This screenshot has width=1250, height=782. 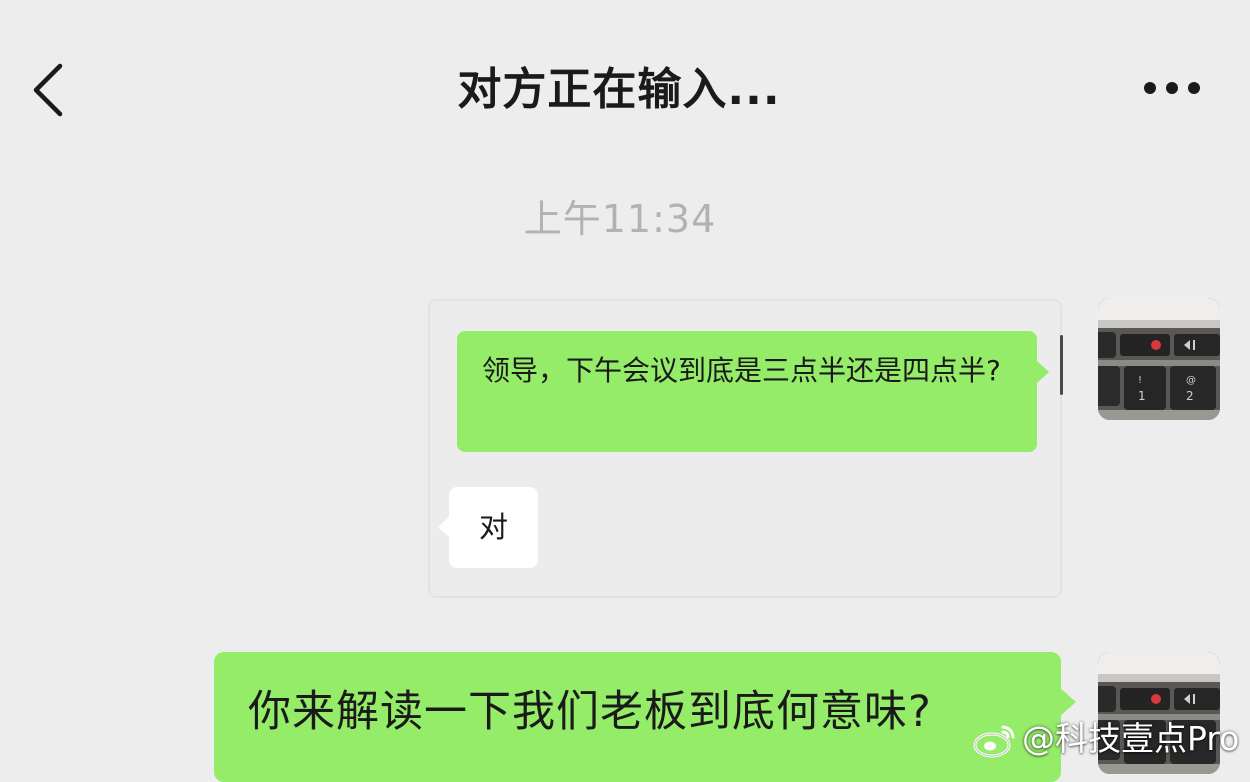 What do you see at coordinates (1150, 88) in the screenshot?
I see `more-horizontal-icon` at bounding box center [1150, 88].